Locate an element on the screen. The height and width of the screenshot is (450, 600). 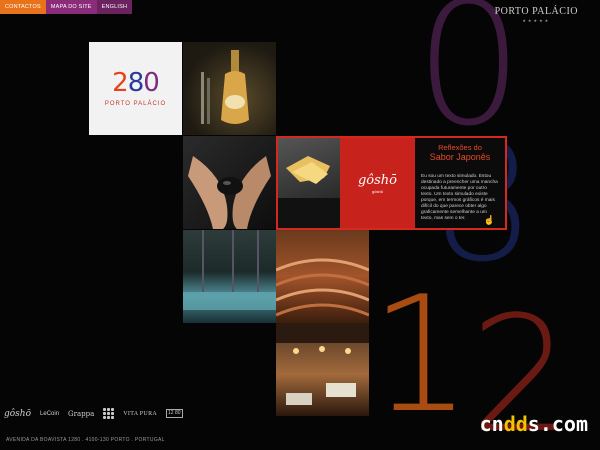
watermark: cndds.com is located at coordinates (533, 424).